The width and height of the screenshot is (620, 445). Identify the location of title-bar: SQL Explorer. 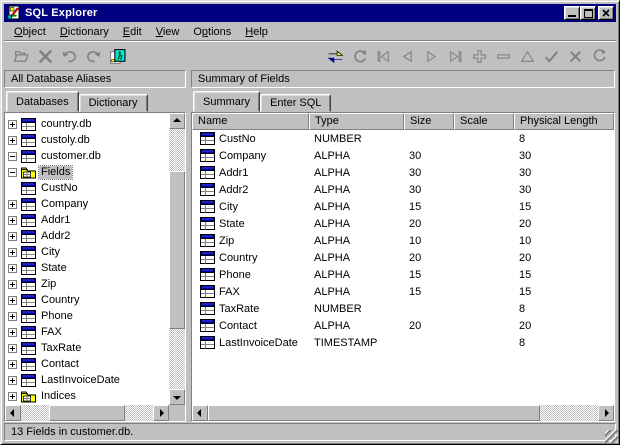
(310, 13).